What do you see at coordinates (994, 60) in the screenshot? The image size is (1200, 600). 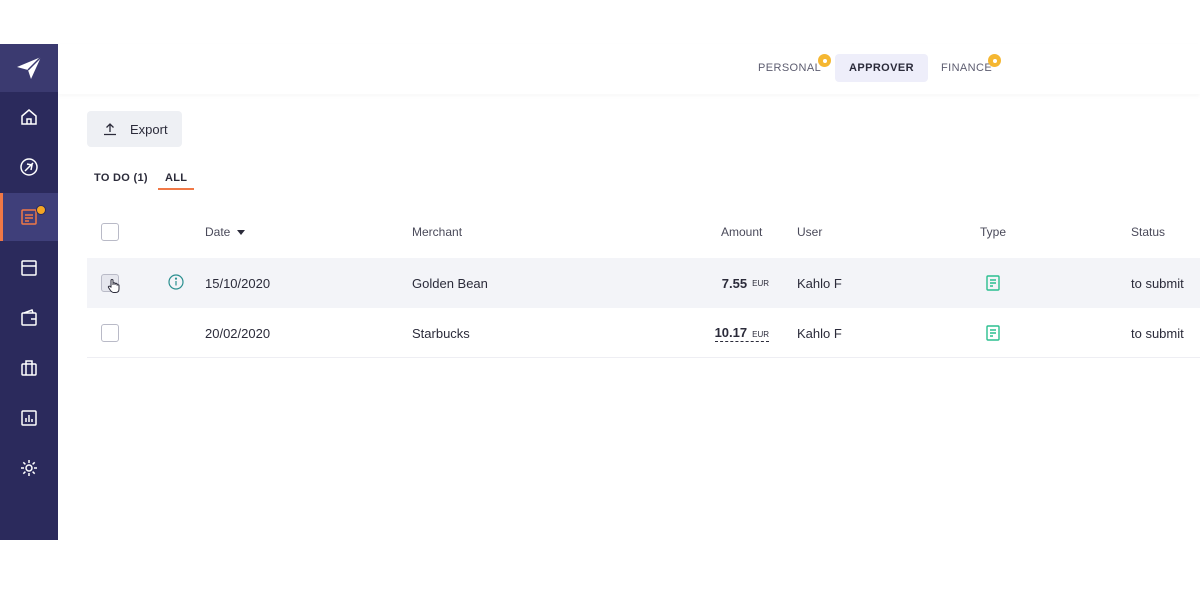 I see `finance-badge` at bounding box center [994, 60].